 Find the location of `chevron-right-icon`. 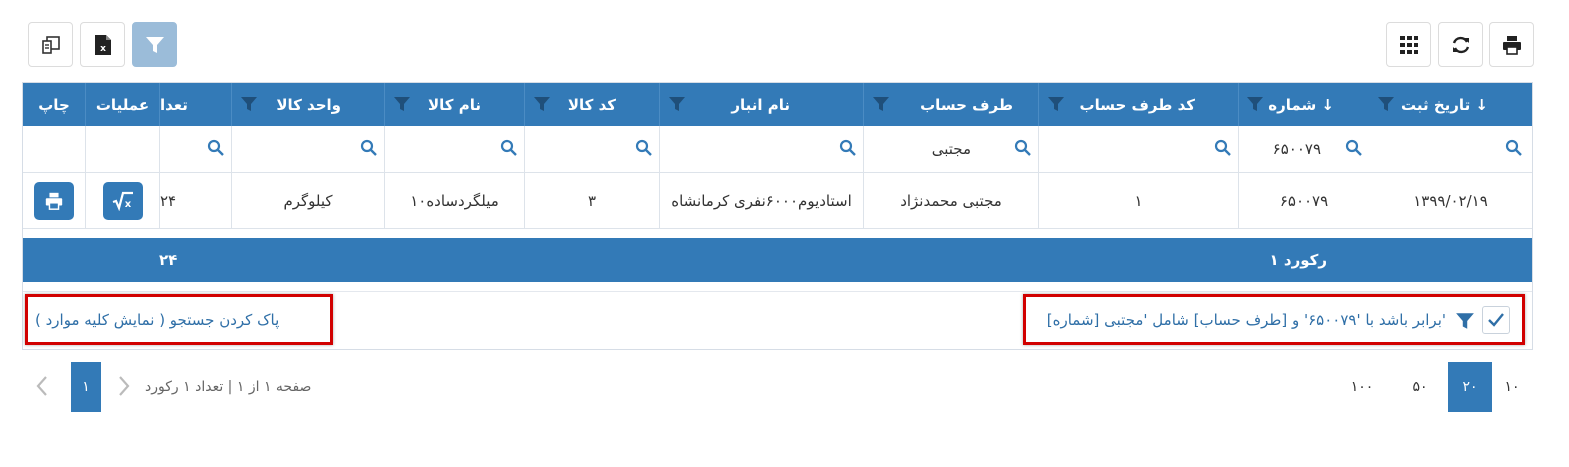

chevron-right-icon is located at coordinates (124, 386).